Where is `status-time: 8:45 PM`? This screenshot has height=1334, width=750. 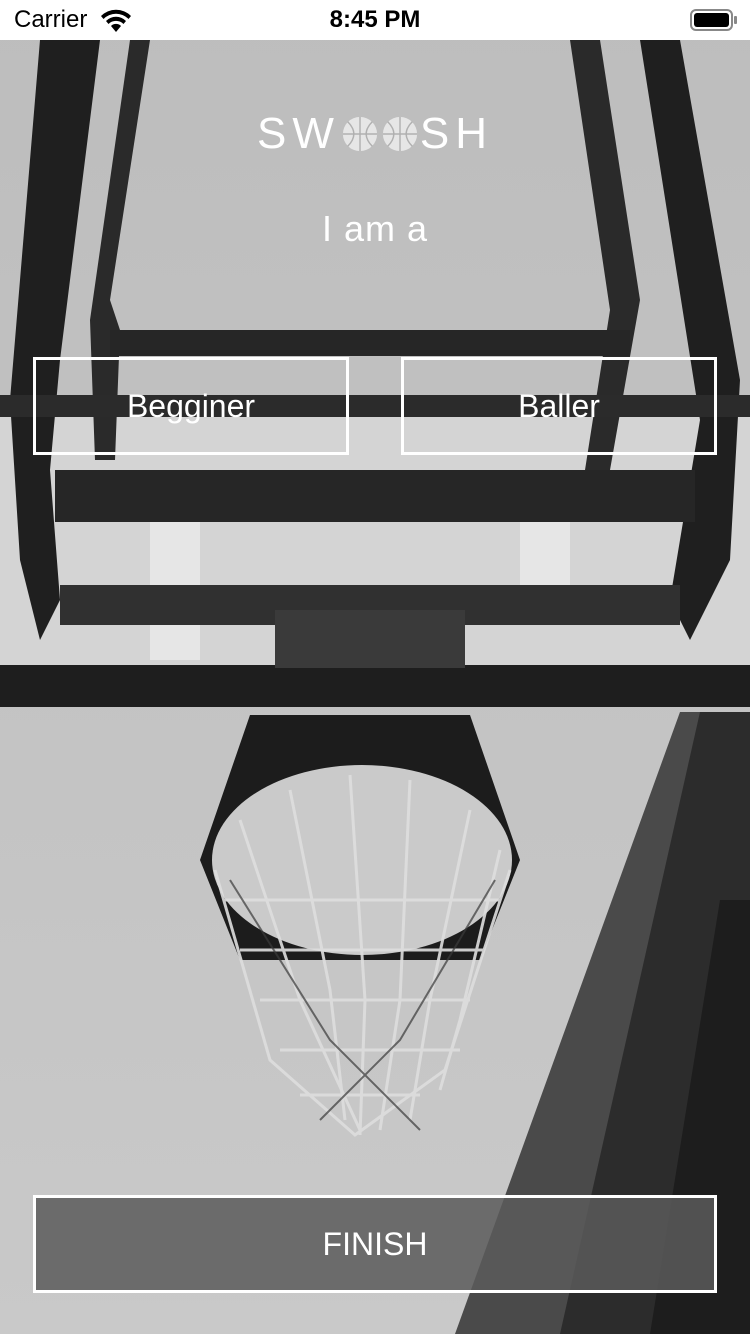
status-time: 8:45 PM is located at coordinates (375, 19).